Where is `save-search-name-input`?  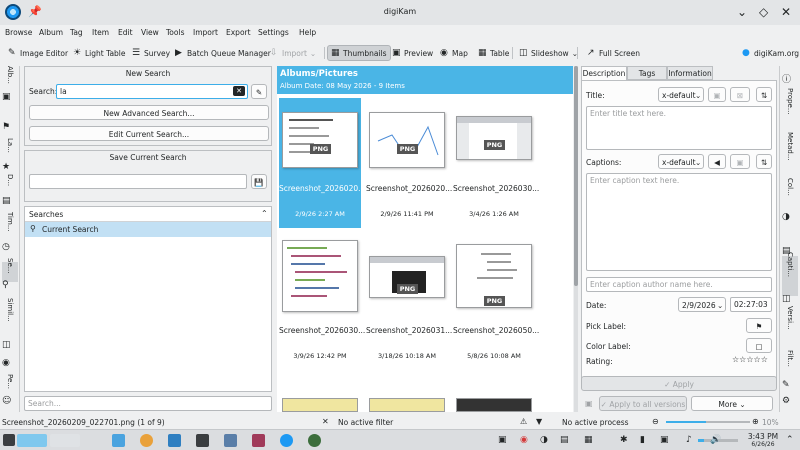
save-search-name-input is located at coordinates (138, 181).